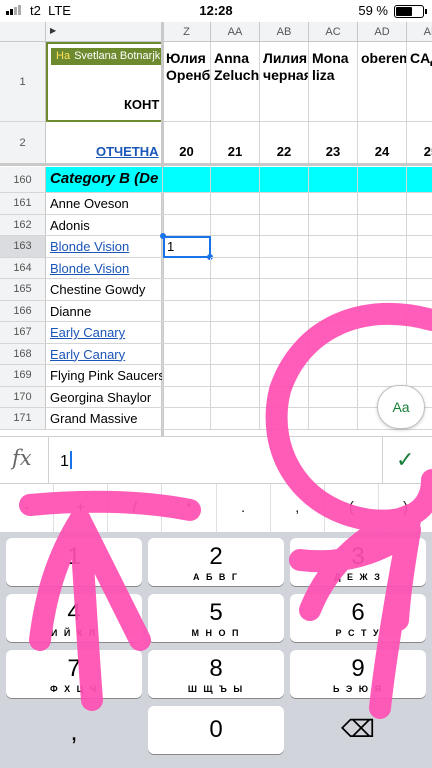 The image size is (432, 768). I want to click on number-cell: 23, so click(333, 143).